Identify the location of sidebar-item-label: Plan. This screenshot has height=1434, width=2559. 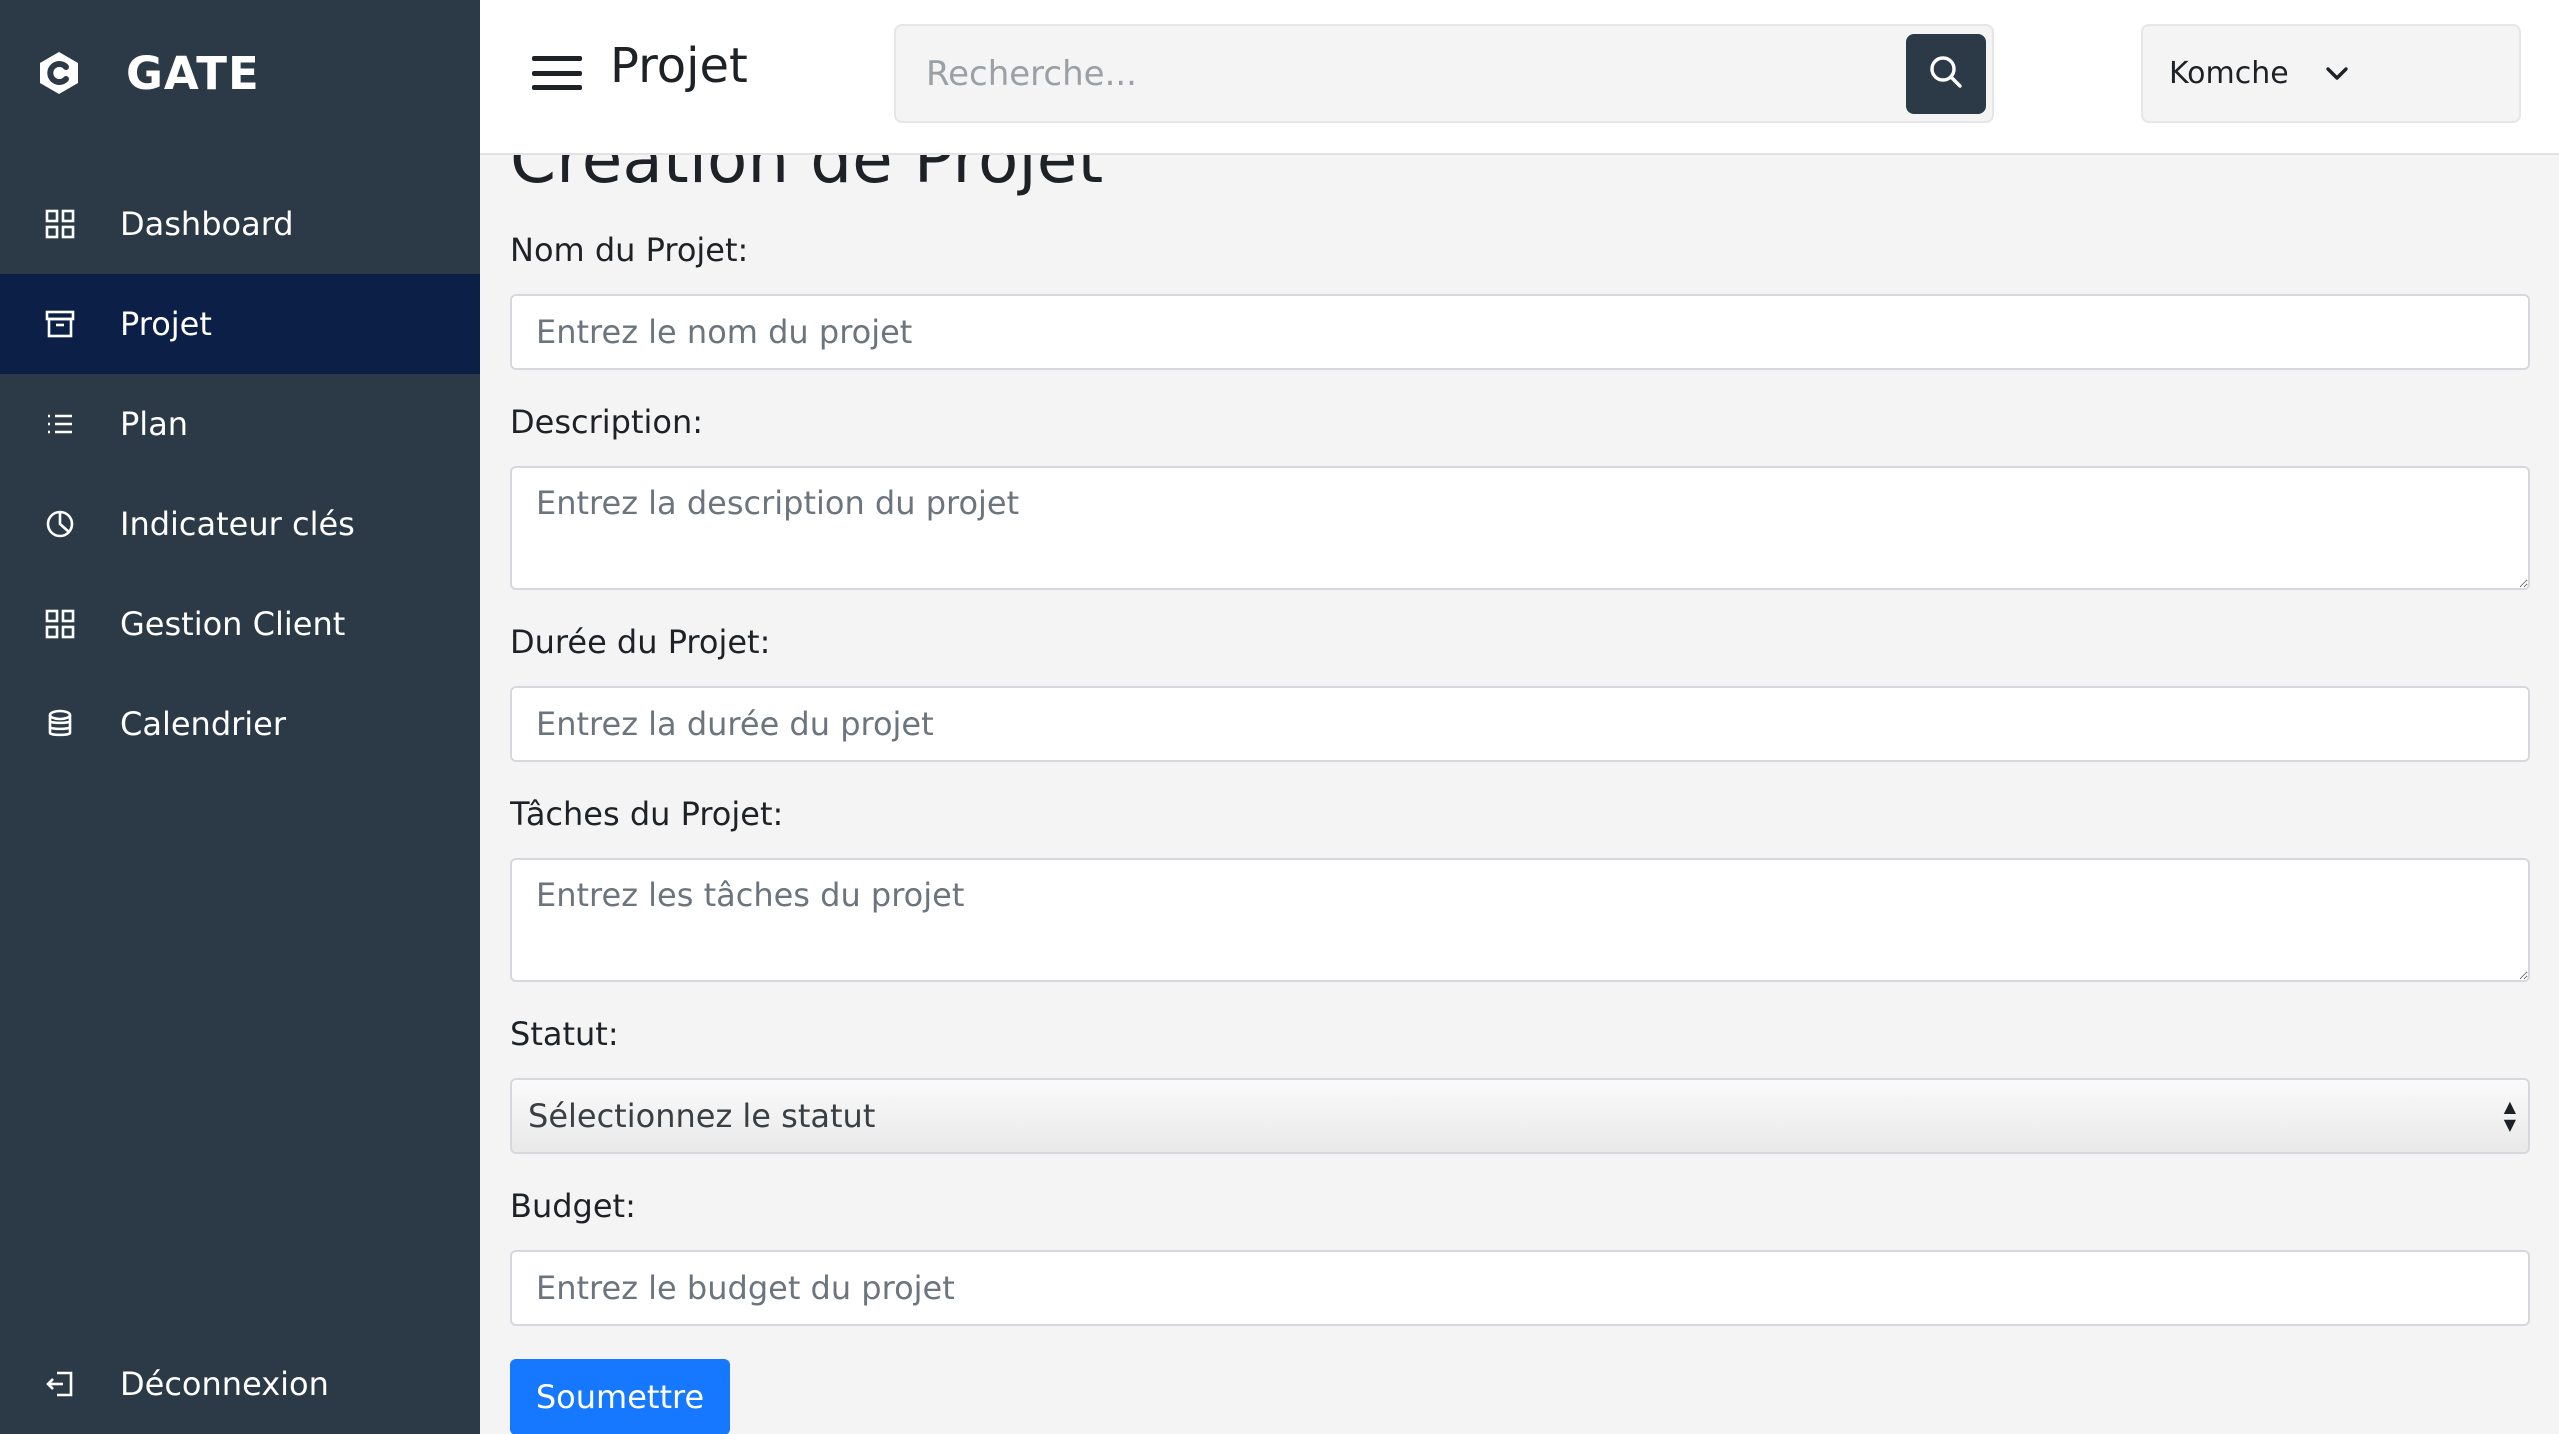
(154, 424).